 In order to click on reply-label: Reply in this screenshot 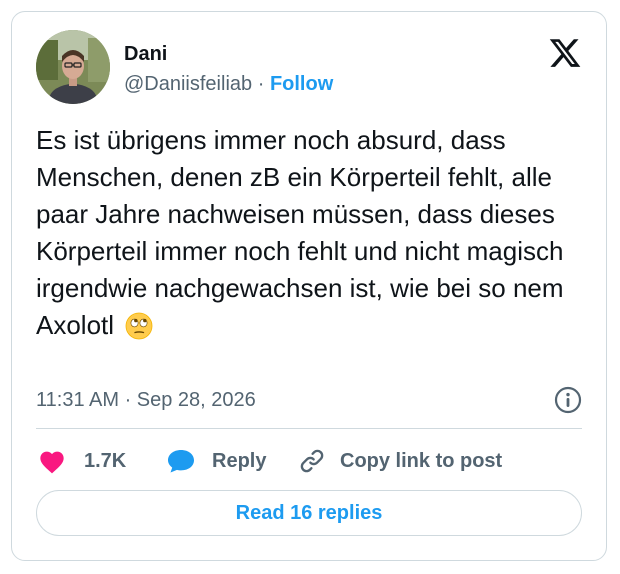, I will do `click(239, 460)`.